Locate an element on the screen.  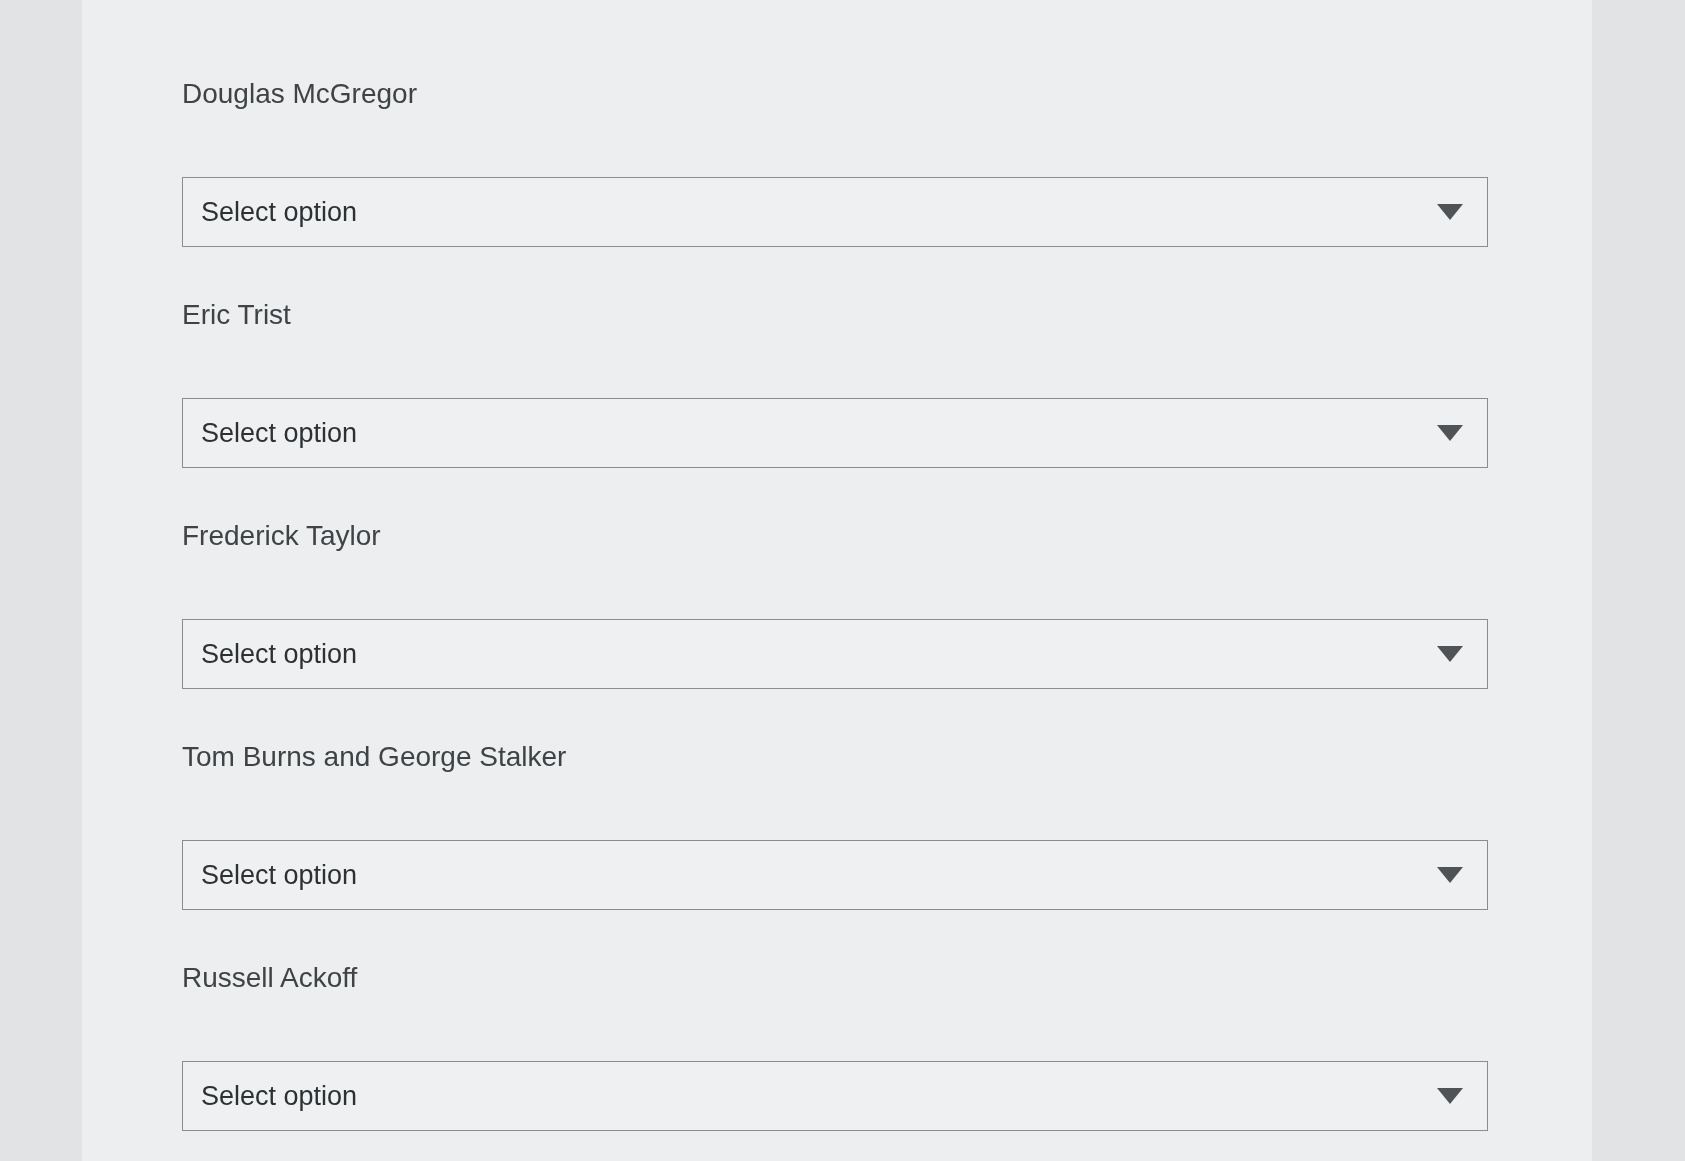
question-label: Frederick Taylor is located at coordinates (281, 536).